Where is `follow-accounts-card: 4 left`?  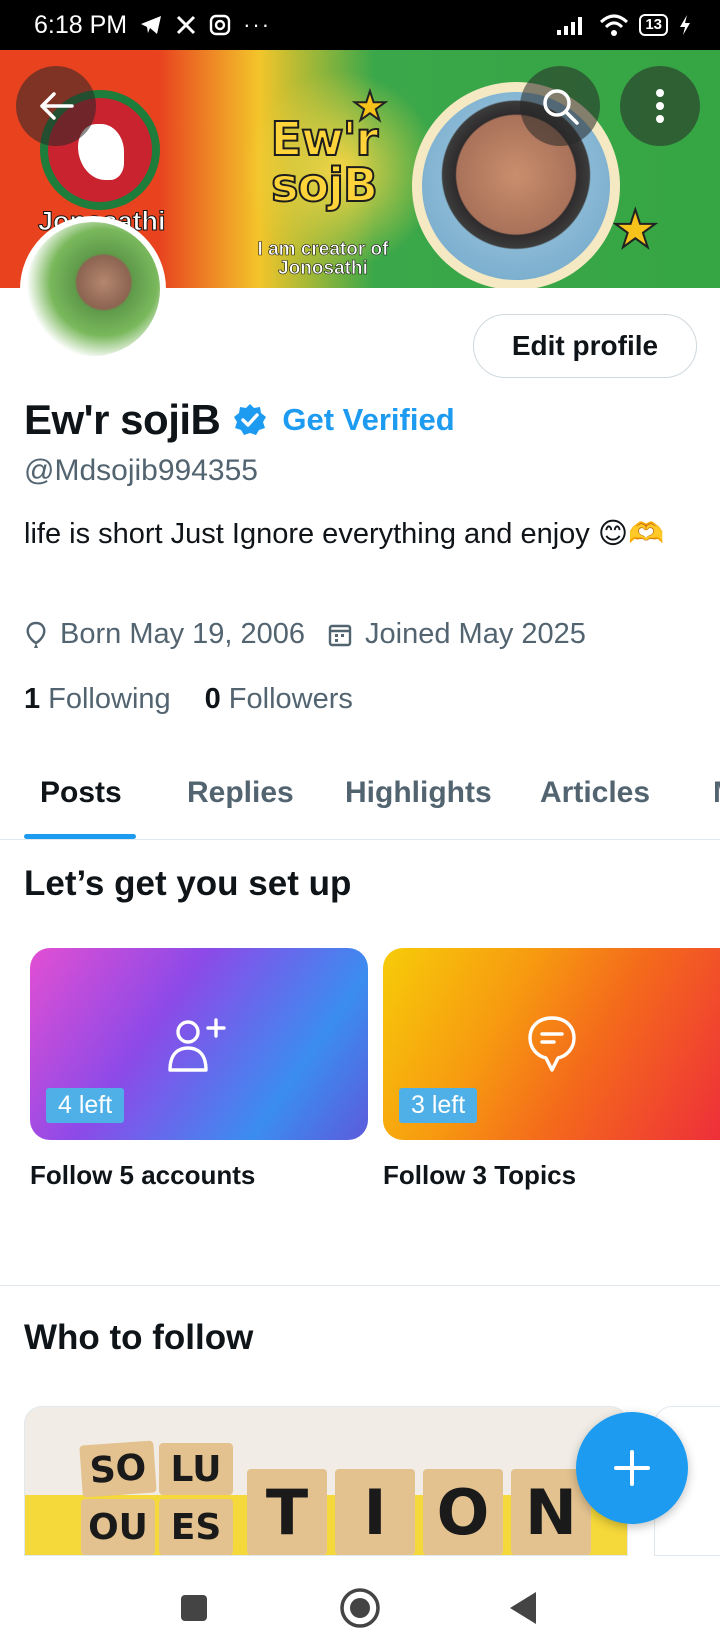
follow-accounts-card: 4 left is located at coordinates (199, 1044).